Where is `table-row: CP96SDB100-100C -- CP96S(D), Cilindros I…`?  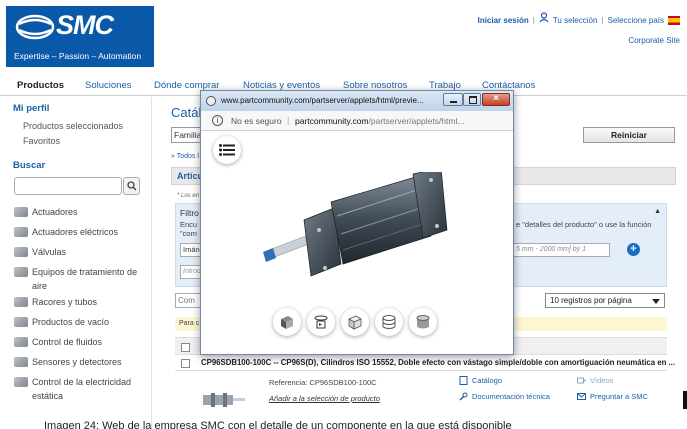 table-row: CP96SDB100-100C -- CP96S(D), Cilindros I… is located at coordinates (425, 363).